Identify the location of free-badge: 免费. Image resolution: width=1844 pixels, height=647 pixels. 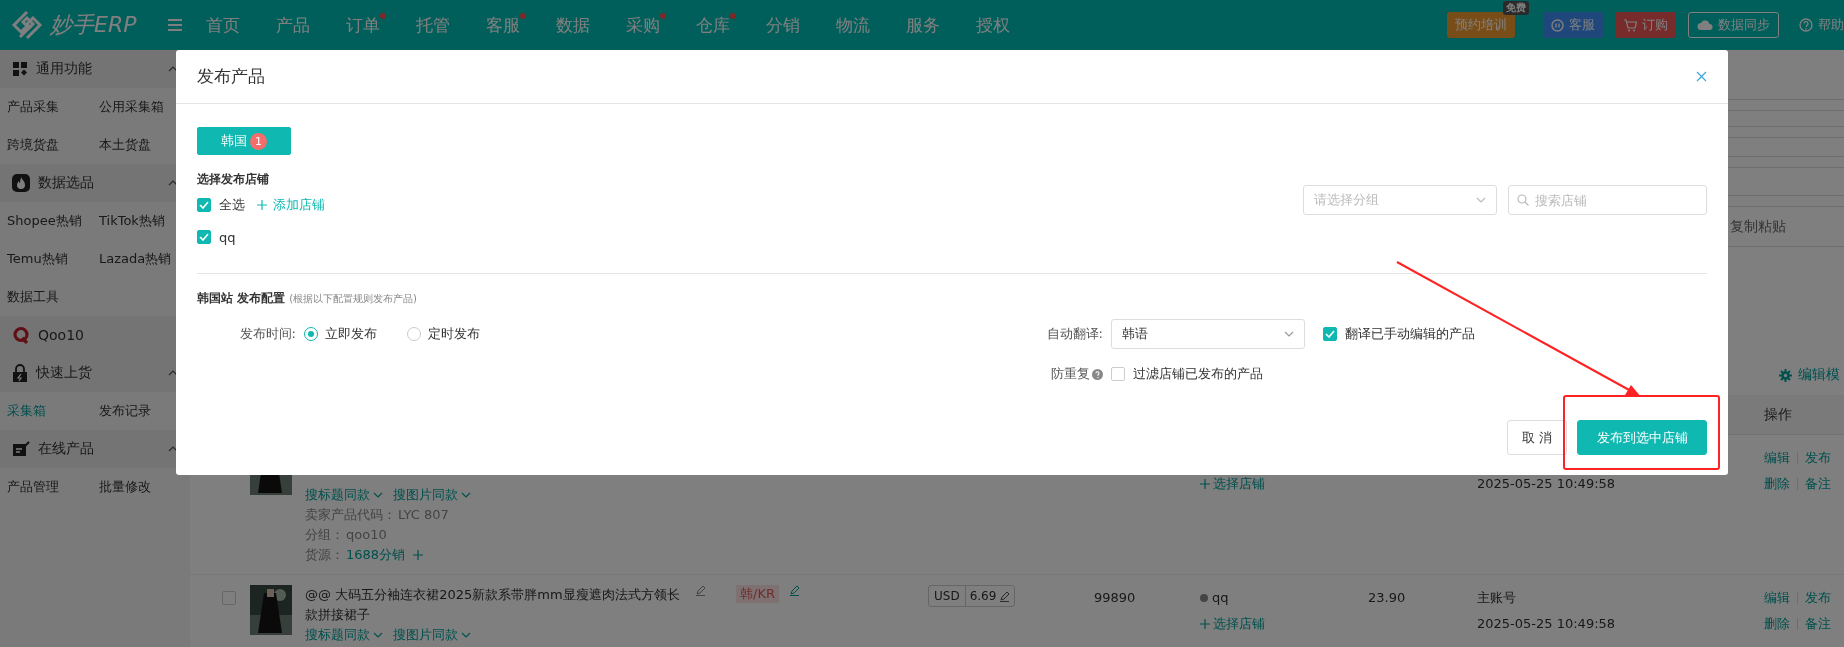
(1516, 8).